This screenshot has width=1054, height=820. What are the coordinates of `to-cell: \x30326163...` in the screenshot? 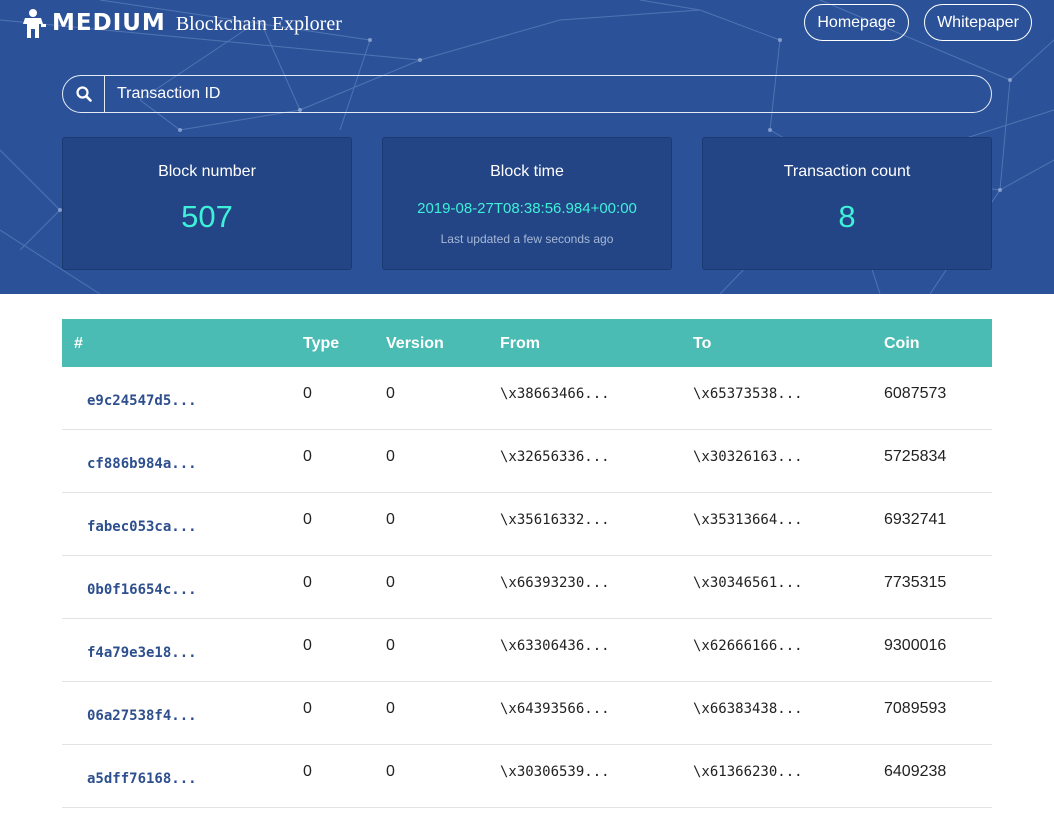 It's located at (748, 457).